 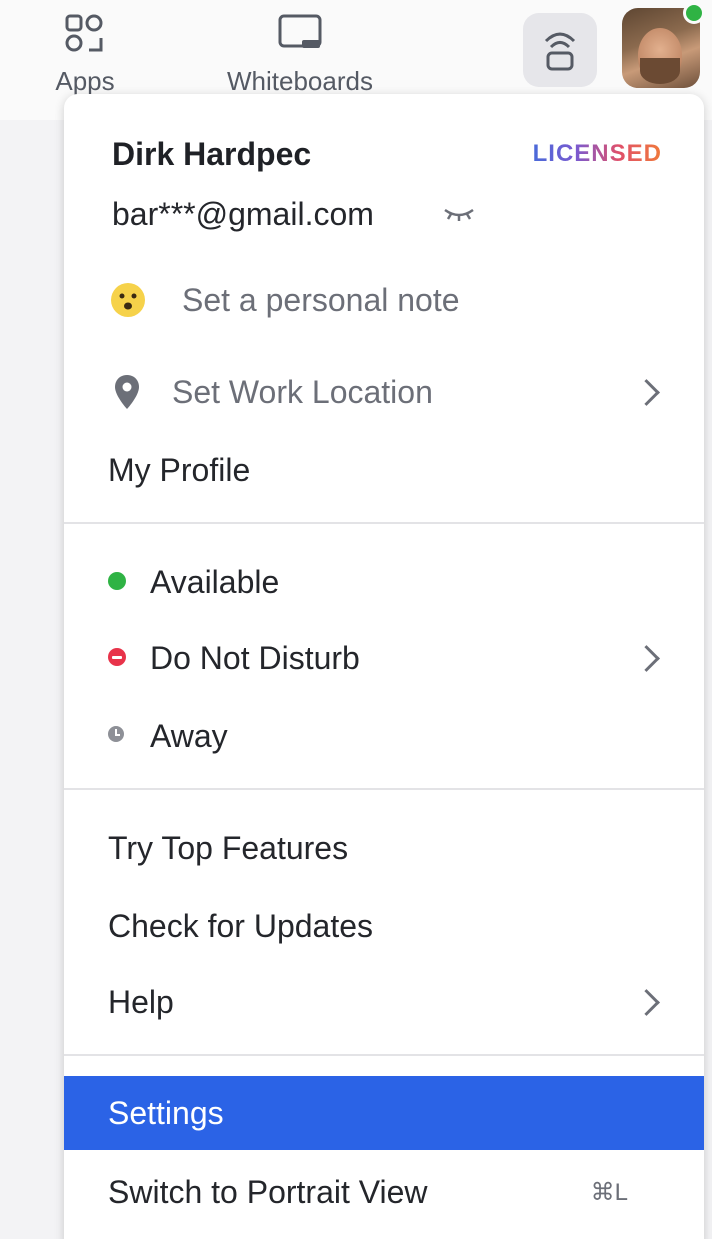 What do you see at coordinates (384, 1002) in the screenshot?
I see `help-item: Help` at bounding box center [384, 1002].